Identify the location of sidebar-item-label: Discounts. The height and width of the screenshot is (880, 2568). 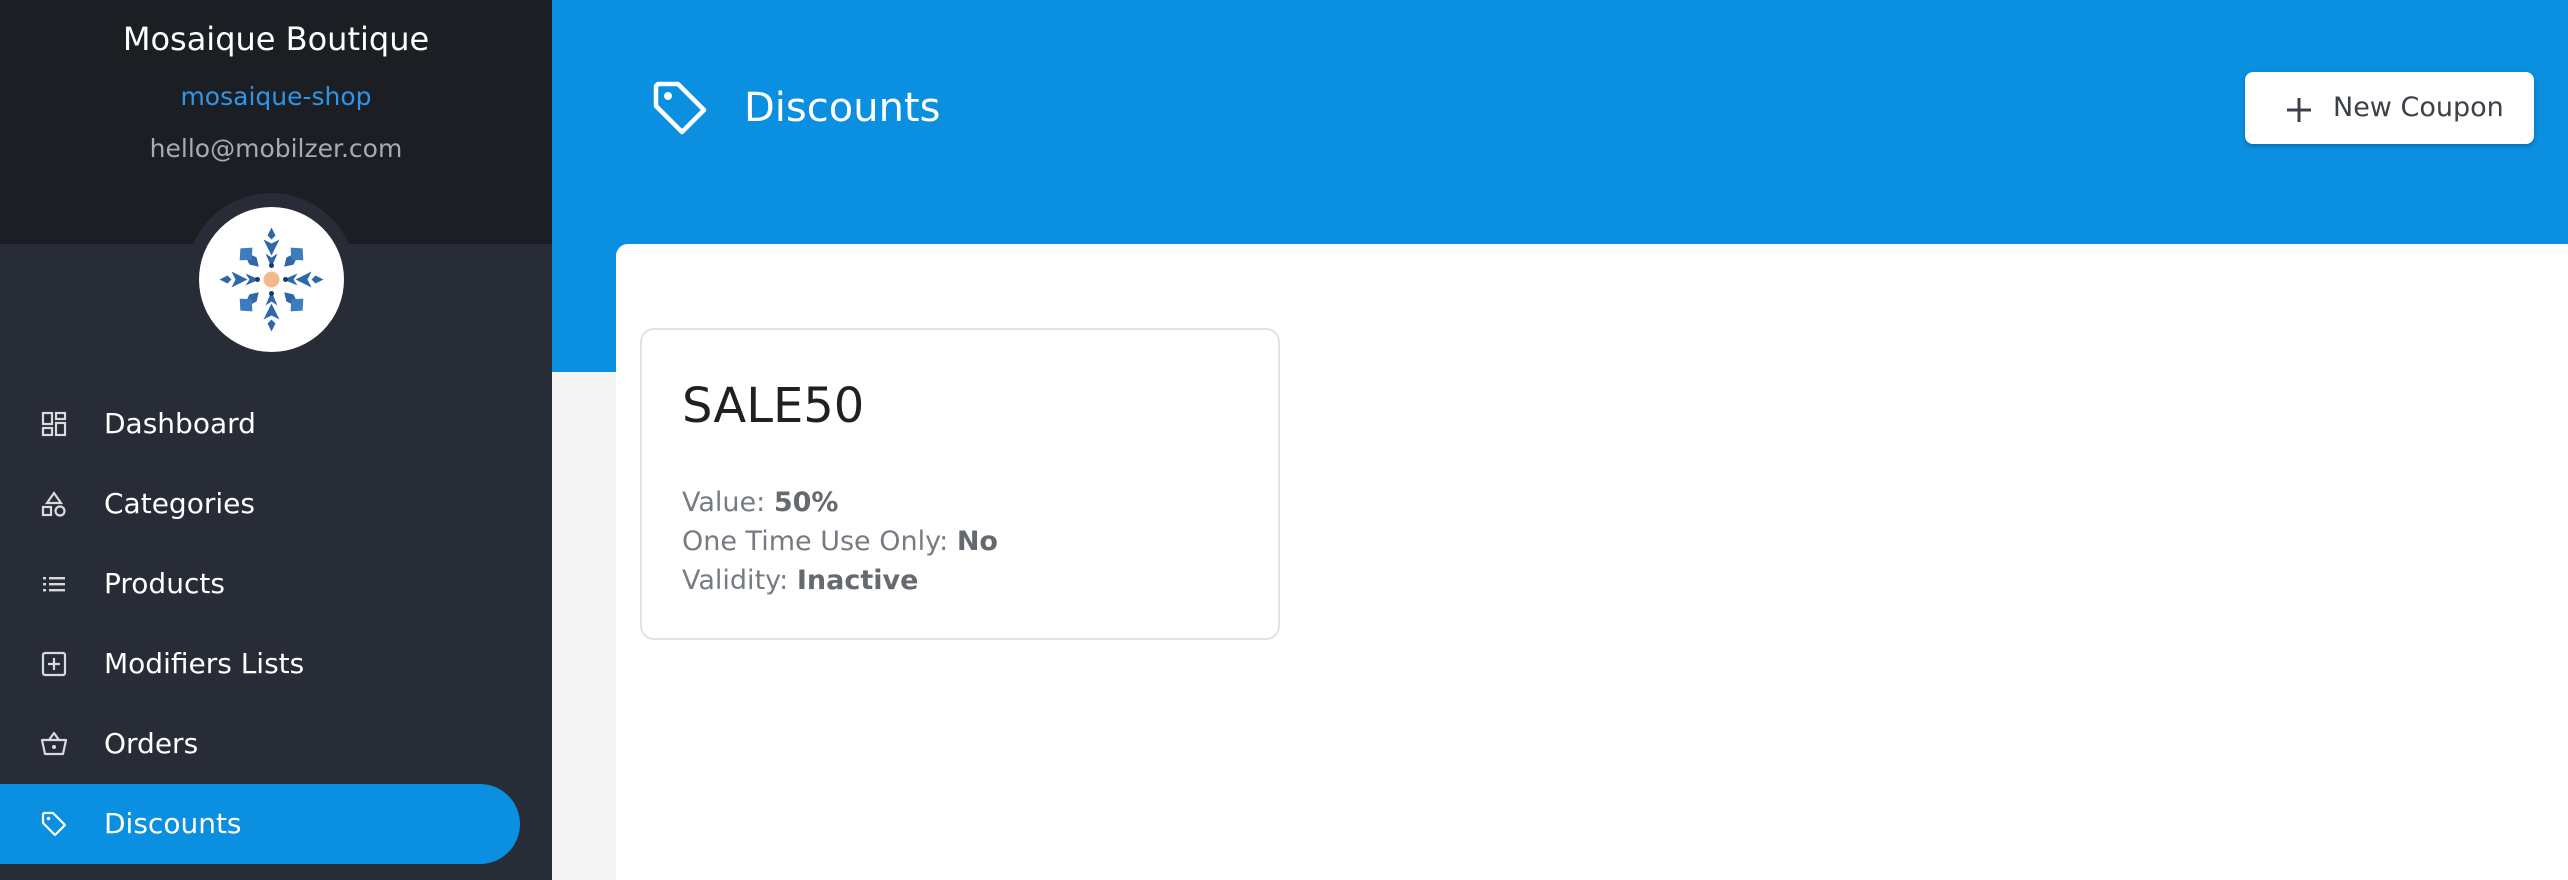
(173, 823).